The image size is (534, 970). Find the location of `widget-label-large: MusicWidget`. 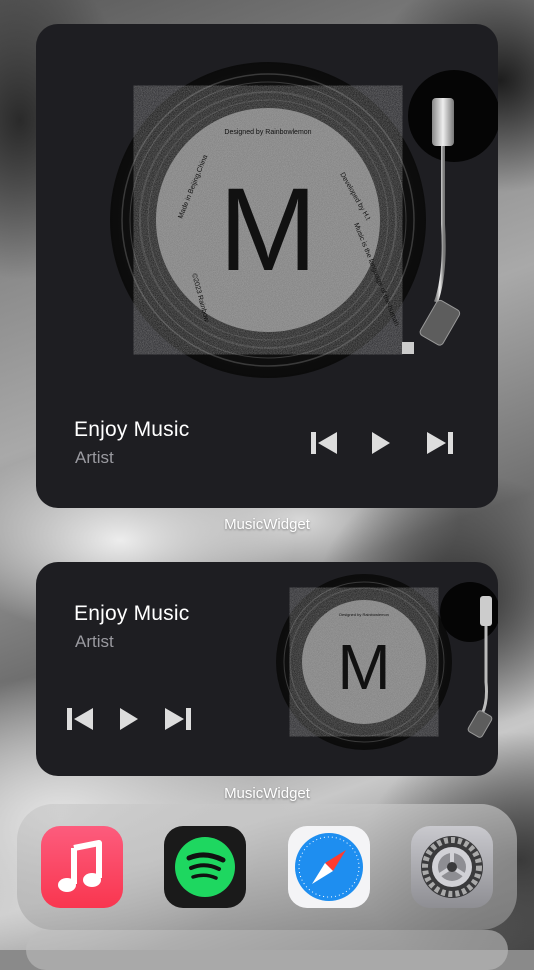

widget-label-large: MusicWidget is located at coordinates (267, 524).